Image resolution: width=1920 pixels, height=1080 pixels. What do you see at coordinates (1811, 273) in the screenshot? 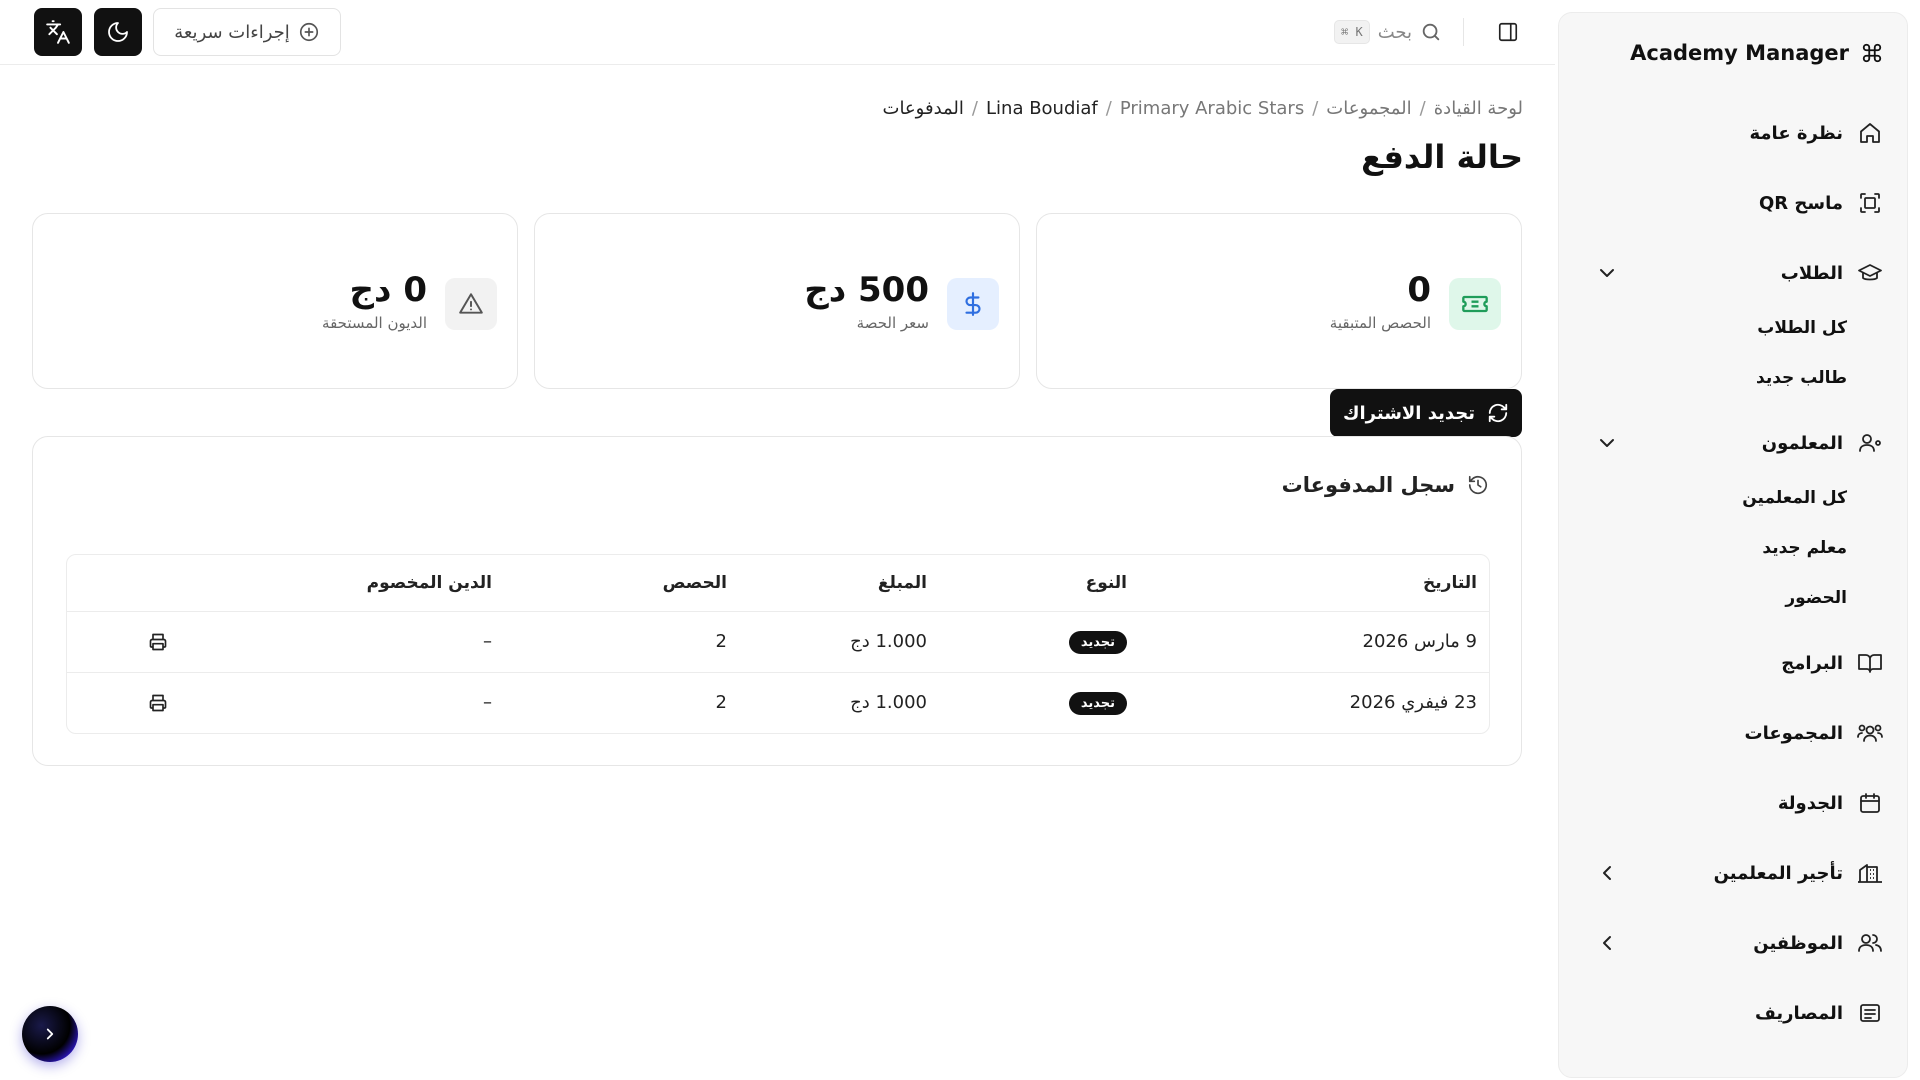
I see `sidebar-item-label: الطلاب` at bounding box center [1811, 273].